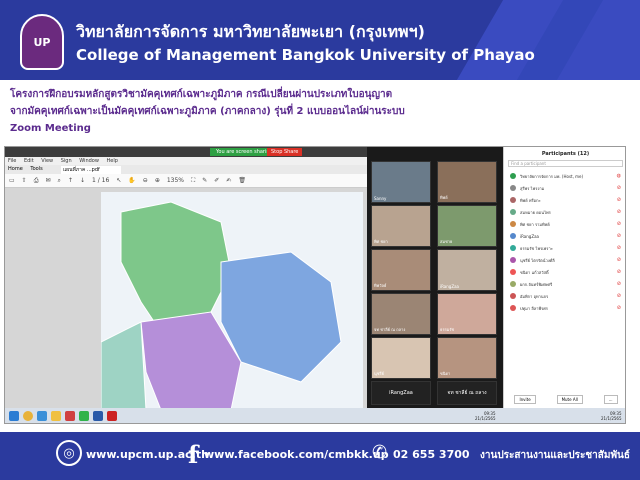 The image size is (640, 480). Describe the element at coordinates (157, 180) in the screenshot. I see `zoom-in-icon: ⊕` at that location.